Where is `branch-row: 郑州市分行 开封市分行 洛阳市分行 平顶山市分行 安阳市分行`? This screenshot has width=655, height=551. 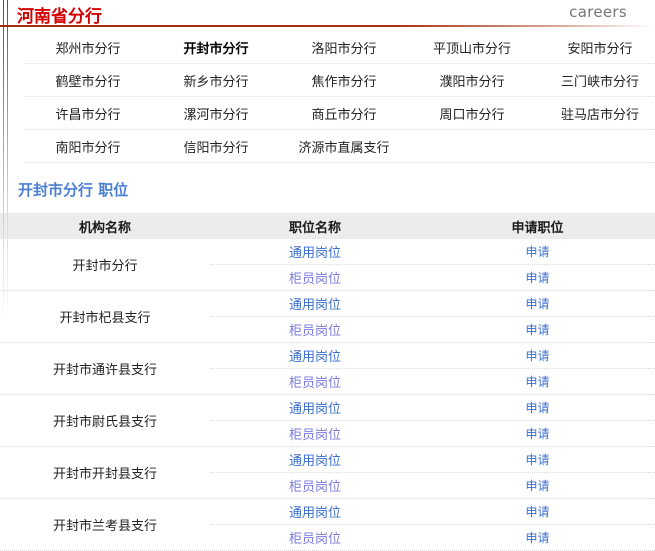 branch-row: 郑州市分行 开封市分行 洛阳市分行 平顶山市分行 安阳市分行 is located at coordinates (339, 47).